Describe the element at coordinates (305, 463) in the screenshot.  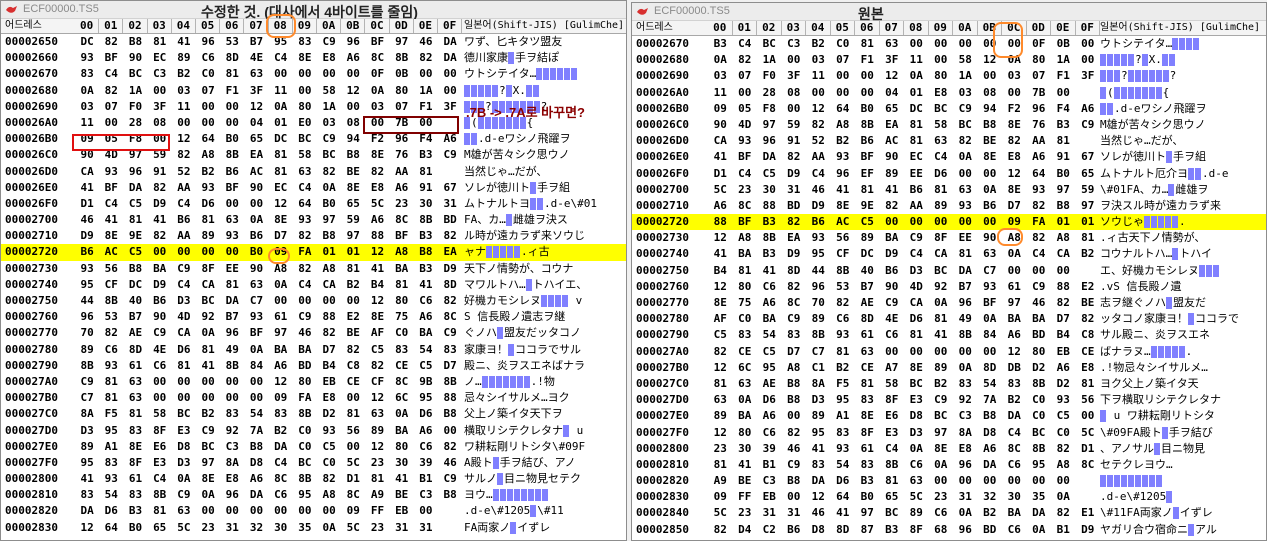
I see `hex-byte: BC` at that location.